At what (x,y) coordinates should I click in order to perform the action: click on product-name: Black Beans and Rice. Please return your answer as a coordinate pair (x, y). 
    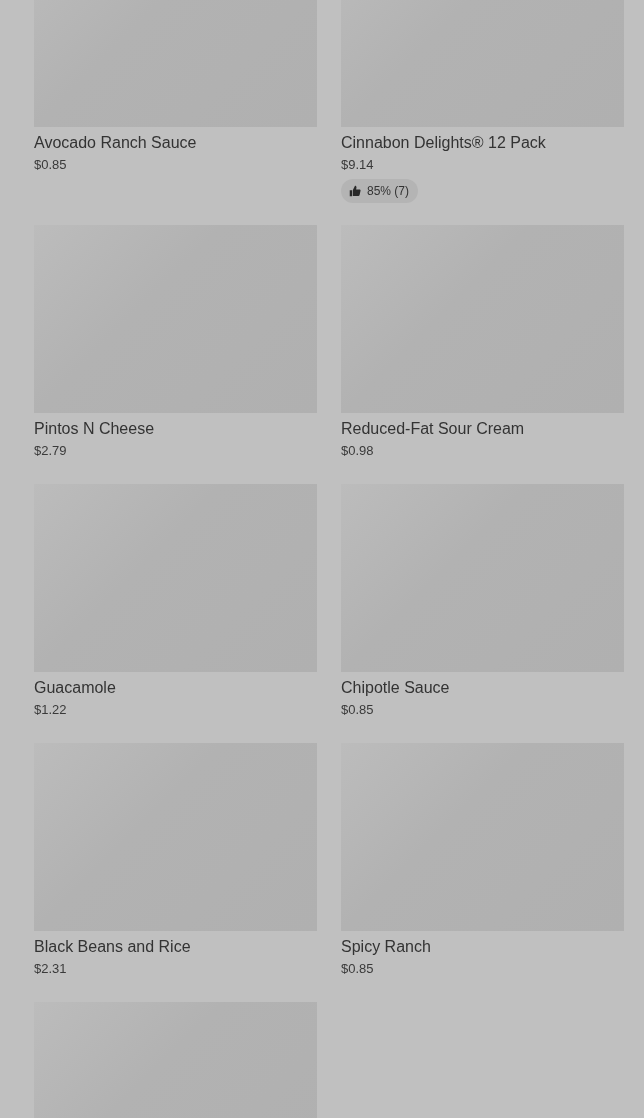
    Looking at the image, I should click on (112, 947).